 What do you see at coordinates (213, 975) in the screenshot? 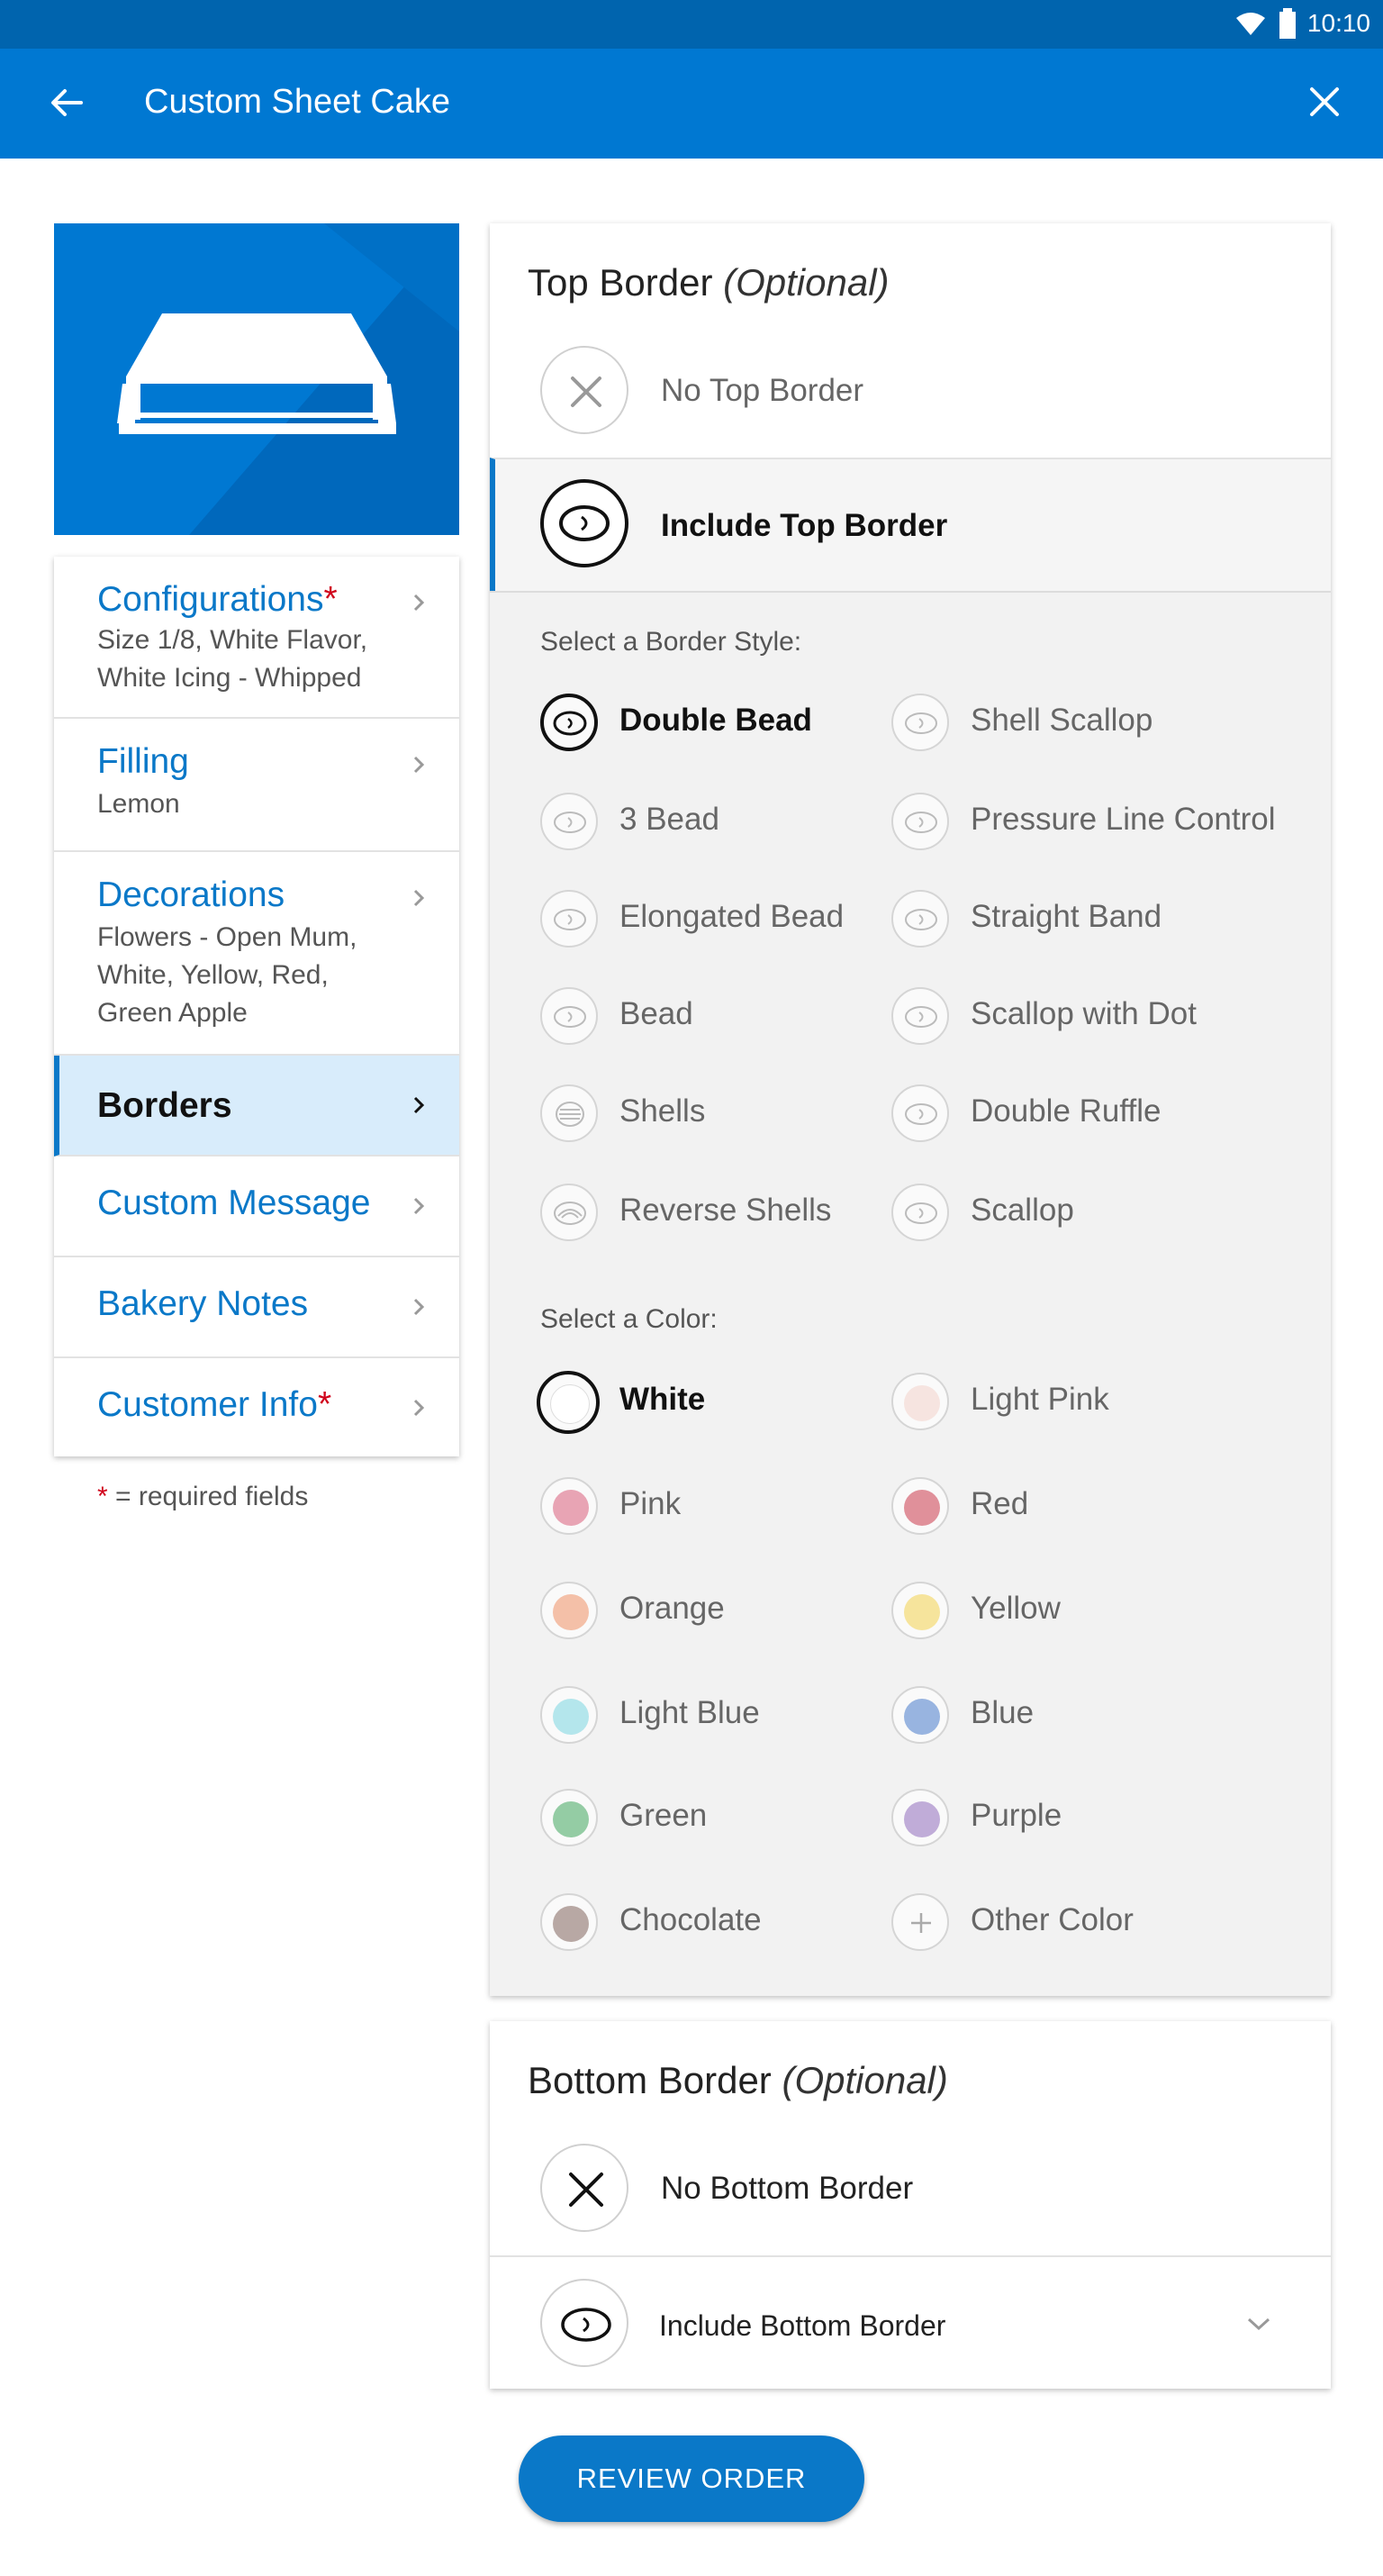
I see `nav-item-sub: White, Yellow, Red,` at bounding box center [213, 975].